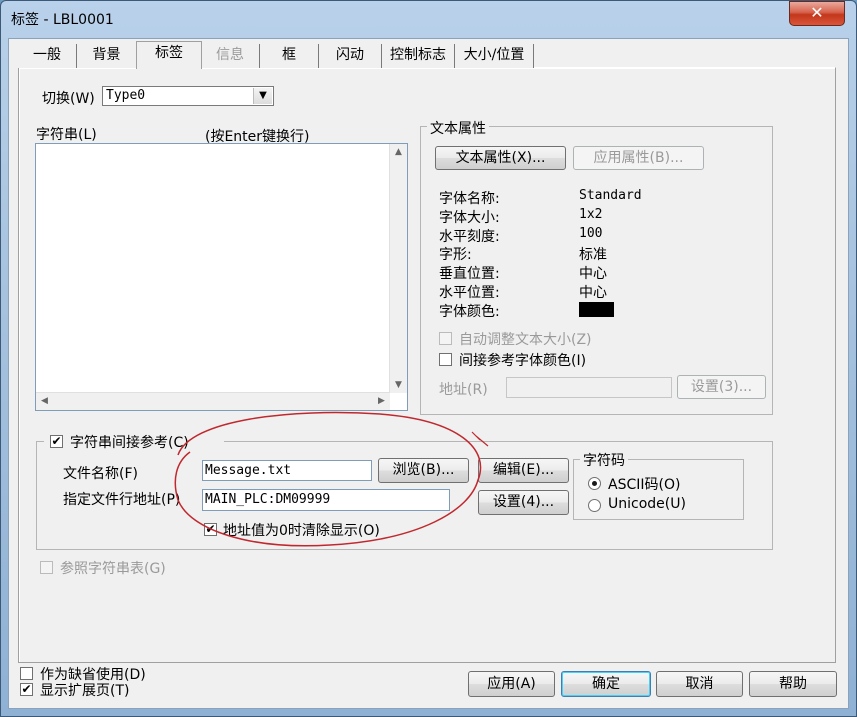  I want to click on clear-display-label: 地址值为0时清除显示(O), so click(301, 531).